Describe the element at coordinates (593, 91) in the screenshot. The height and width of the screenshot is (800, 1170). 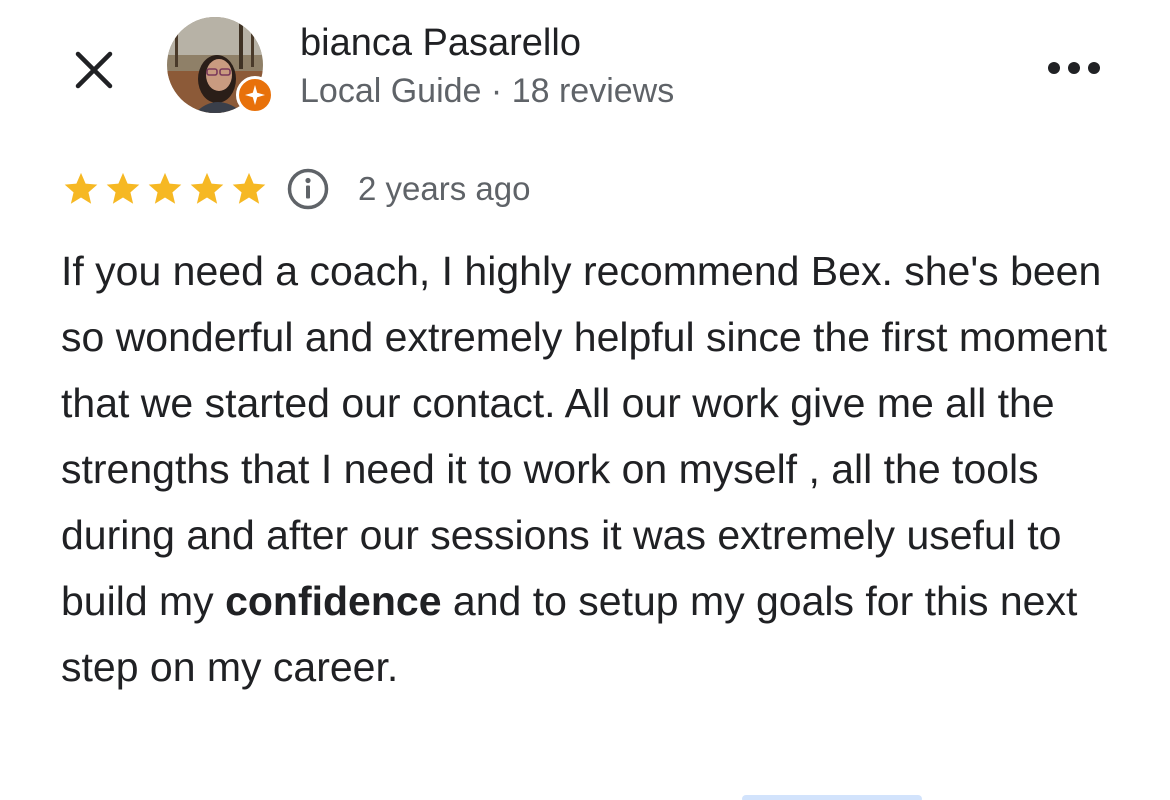
I see `reviews-count: 18 reviews` at that location.